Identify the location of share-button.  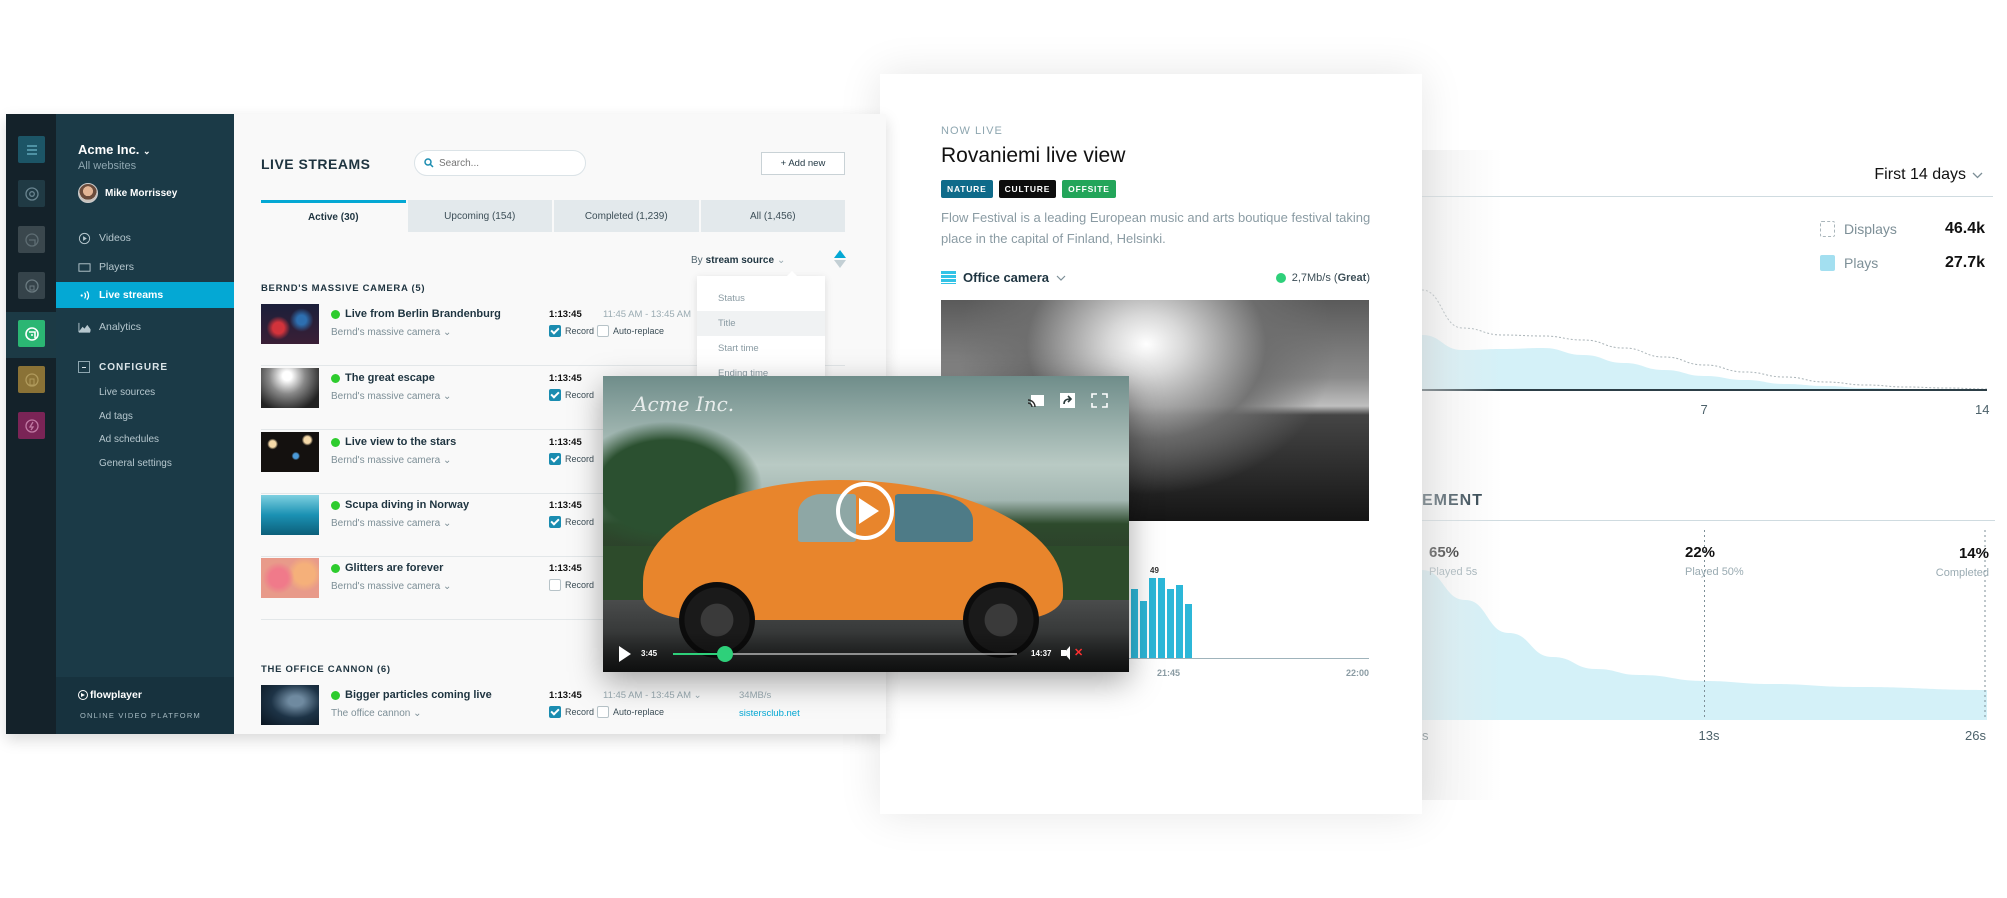
(1067, 400).